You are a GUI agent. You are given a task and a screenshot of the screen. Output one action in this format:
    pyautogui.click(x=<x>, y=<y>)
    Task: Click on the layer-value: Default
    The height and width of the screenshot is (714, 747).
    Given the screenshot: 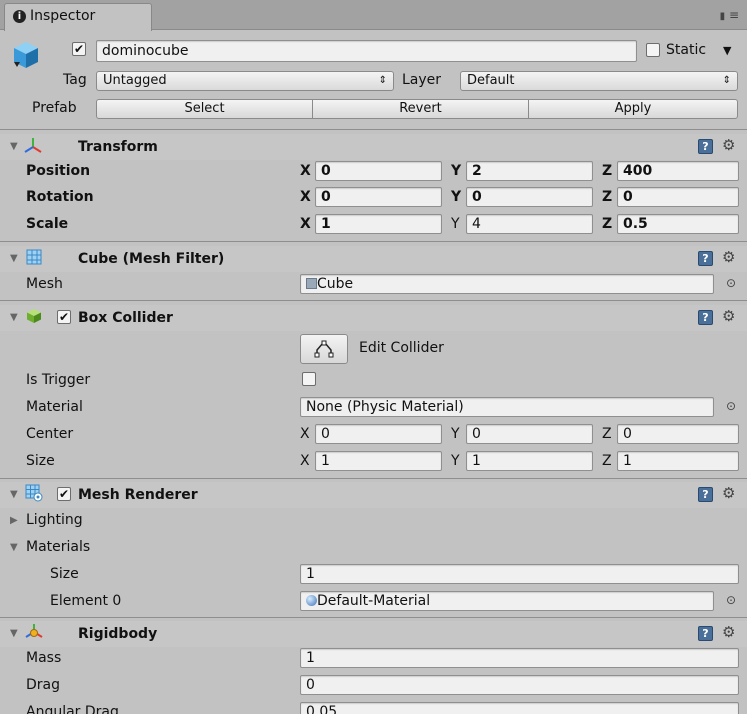 What is the action you would take?
    pyautogui.click(x=491, y=80)
    